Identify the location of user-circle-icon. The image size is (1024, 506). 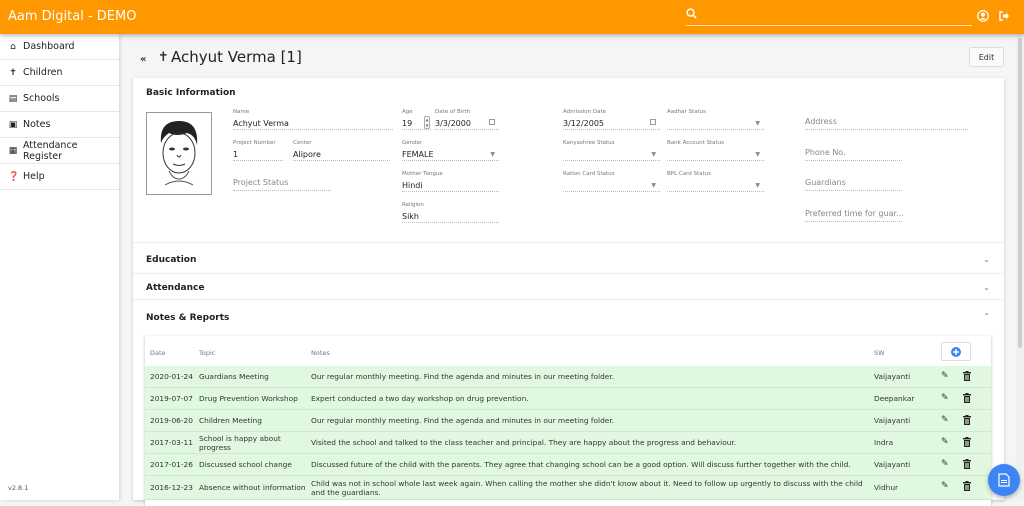
(983, 16).